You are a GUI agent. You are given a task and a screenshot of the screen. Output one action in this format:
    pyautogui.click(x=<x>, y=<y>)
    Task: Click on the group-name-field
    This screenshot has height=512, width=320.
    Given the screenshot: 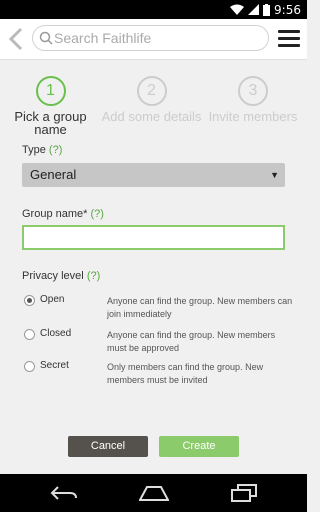 What is the action you would take?
    pyautogui.click(x=153, y=237)
    